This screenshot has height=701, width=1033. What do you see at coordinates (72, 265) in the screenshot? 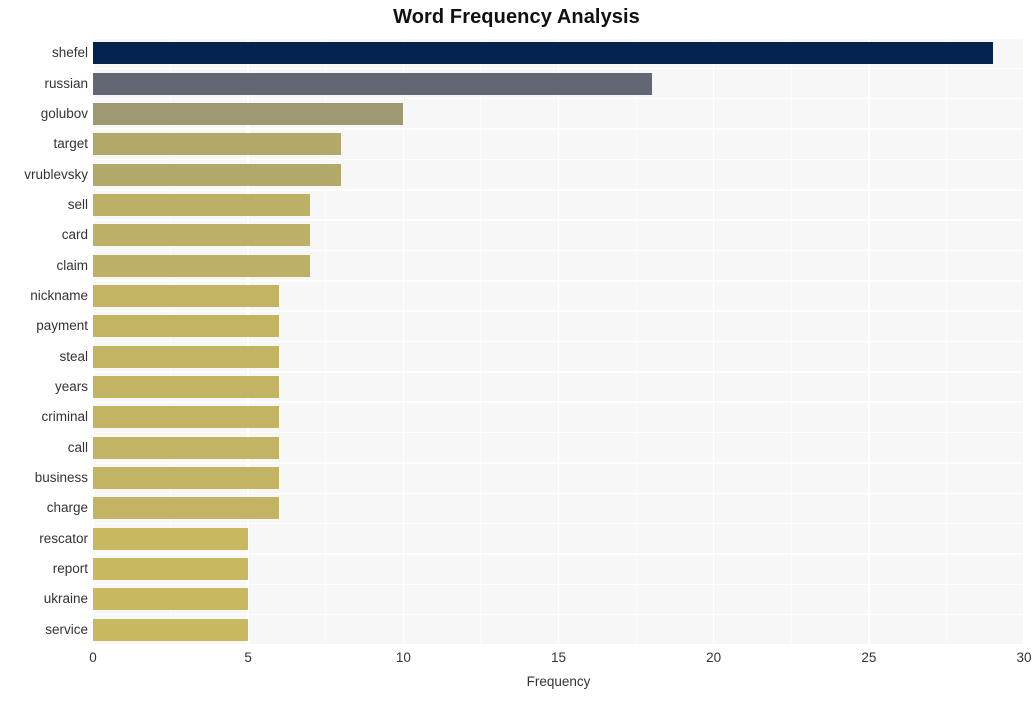
I see `y-axis-tick-label: claim` at bounding box center [72, 265].